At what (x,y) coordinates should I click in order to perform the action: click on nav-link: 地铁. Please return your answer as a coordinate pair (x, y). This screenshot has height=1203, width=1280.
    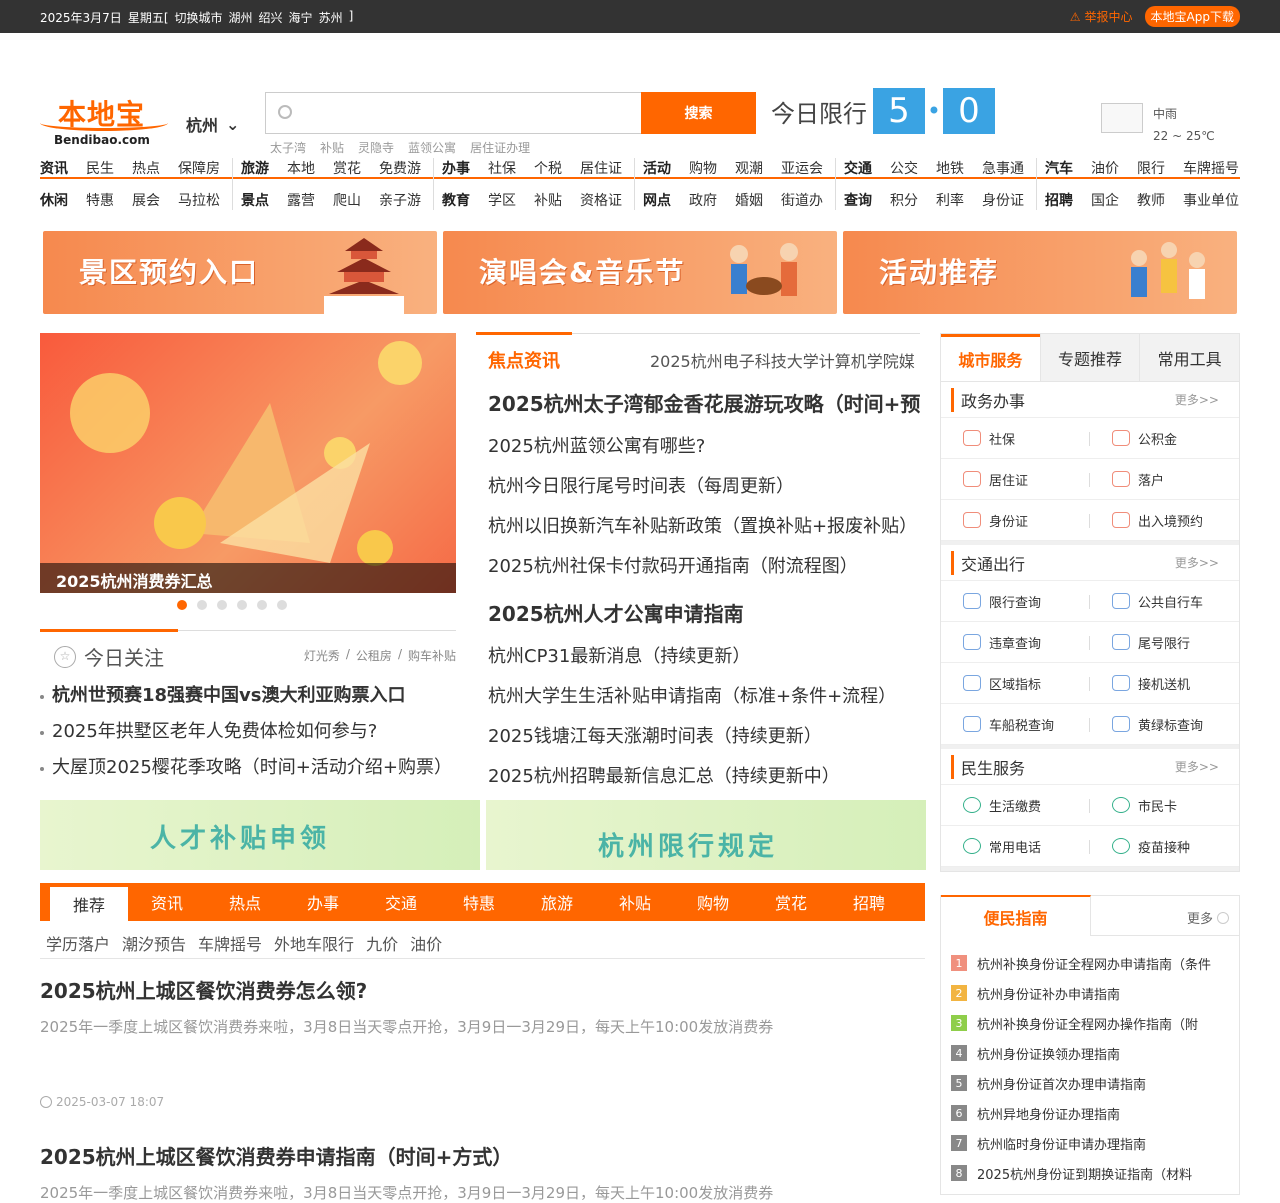
    Looking at the image, I should click on (950, 168).